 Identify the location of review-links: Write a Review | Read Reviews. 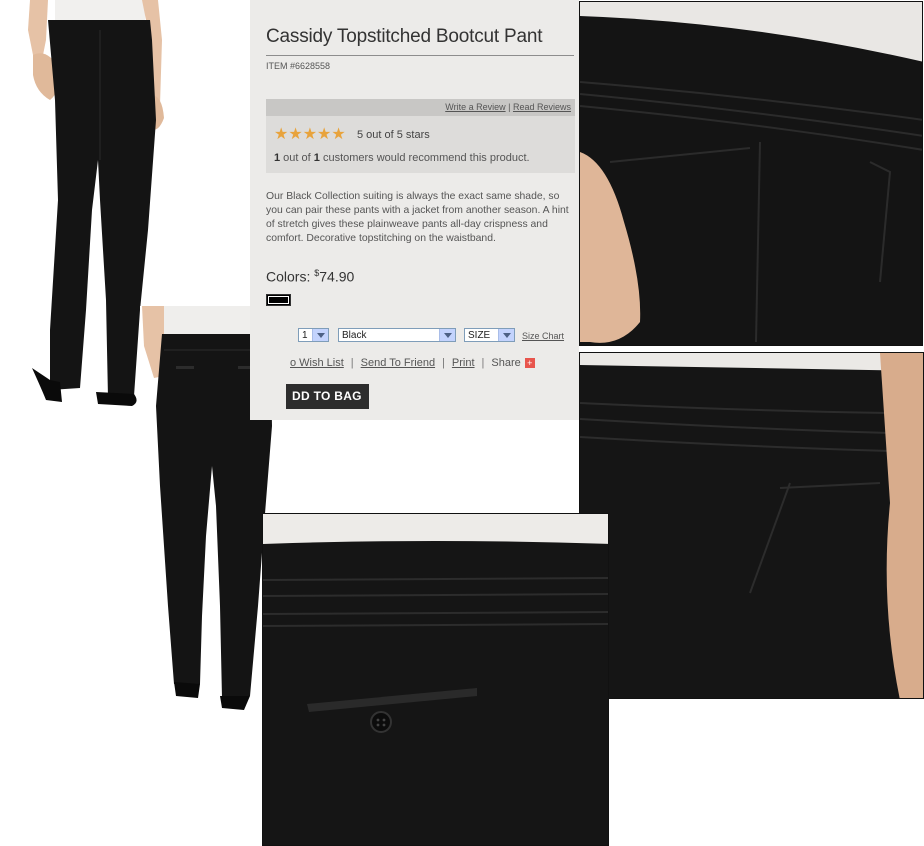
(508, 107).